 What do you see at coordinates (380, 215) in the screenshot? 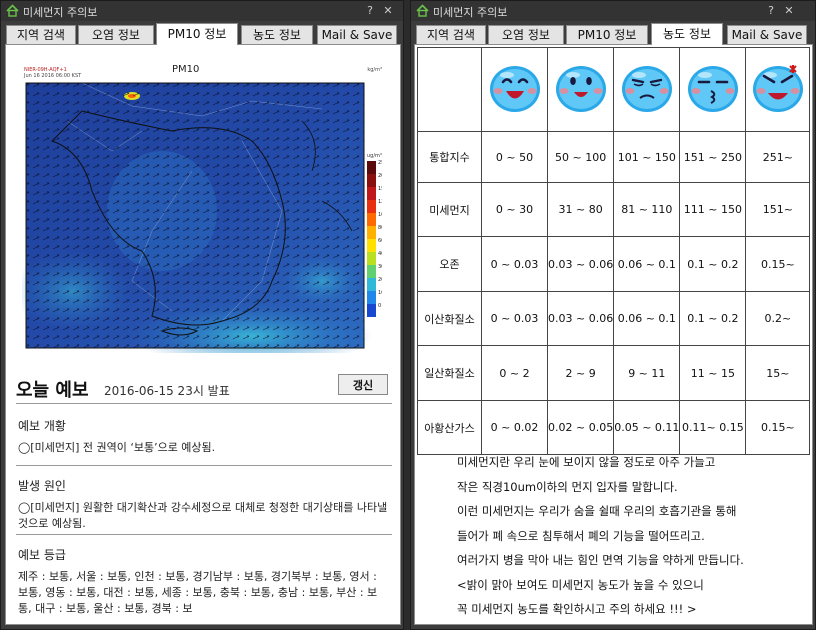
I see `scale-label: 100` at bounding box center [380, 215].